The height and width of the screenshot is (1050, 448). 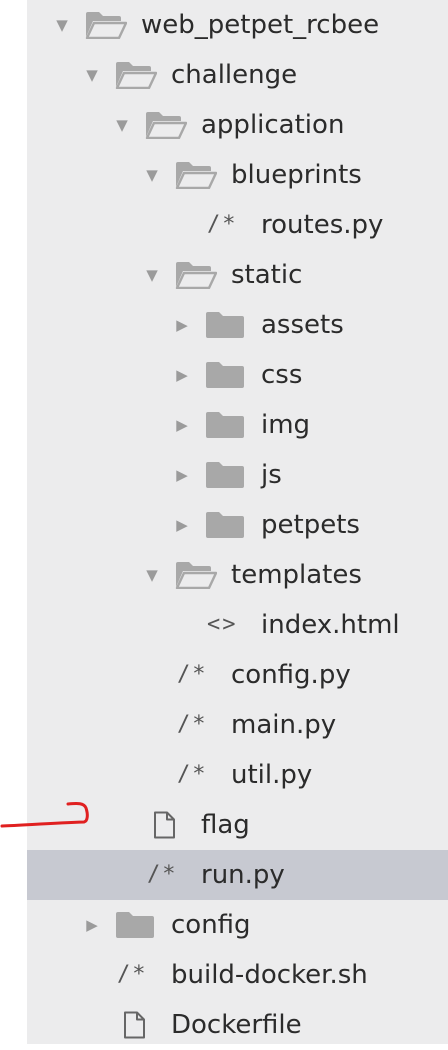 I want to click on tree-item-routes-py: /* routes.py, so click(x=237, y=225).